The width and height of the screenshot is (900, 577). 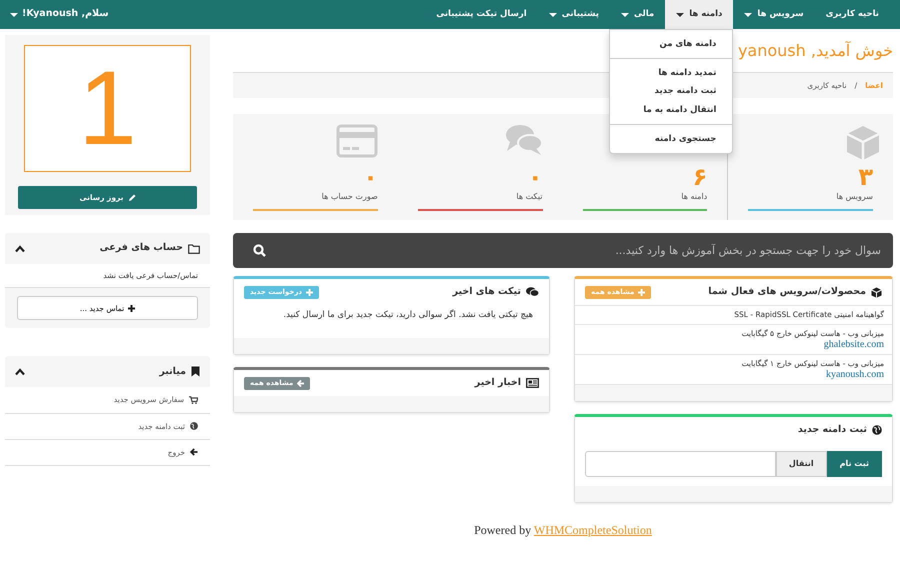 What do you see at coordinates (141, 248) in the screenshot?
I see `panel-title: حساب های فرعی` at bounding box center [141, 248].